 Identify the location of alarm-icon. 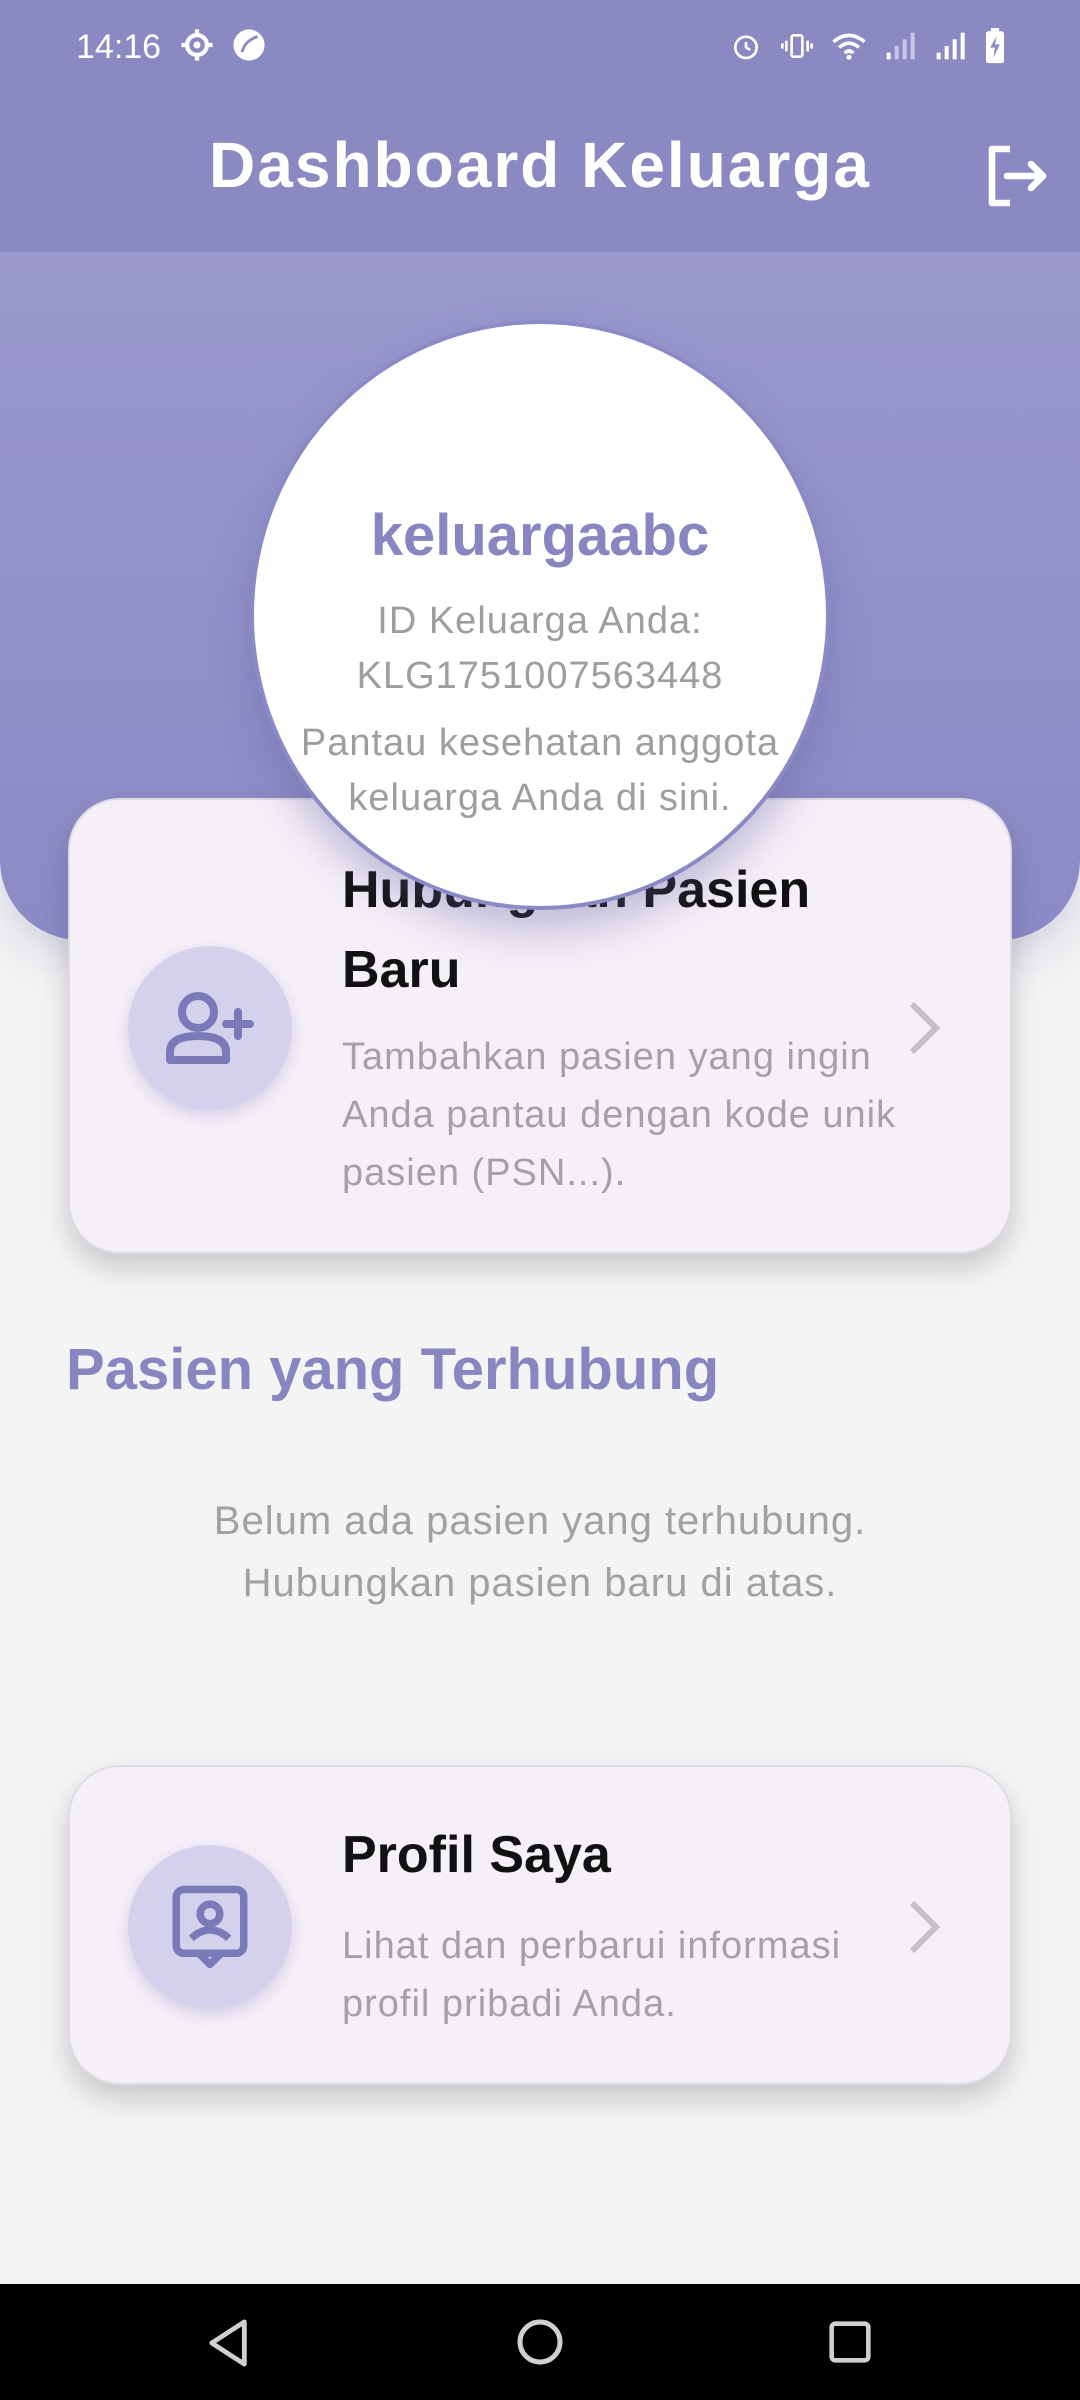
(746, 47).